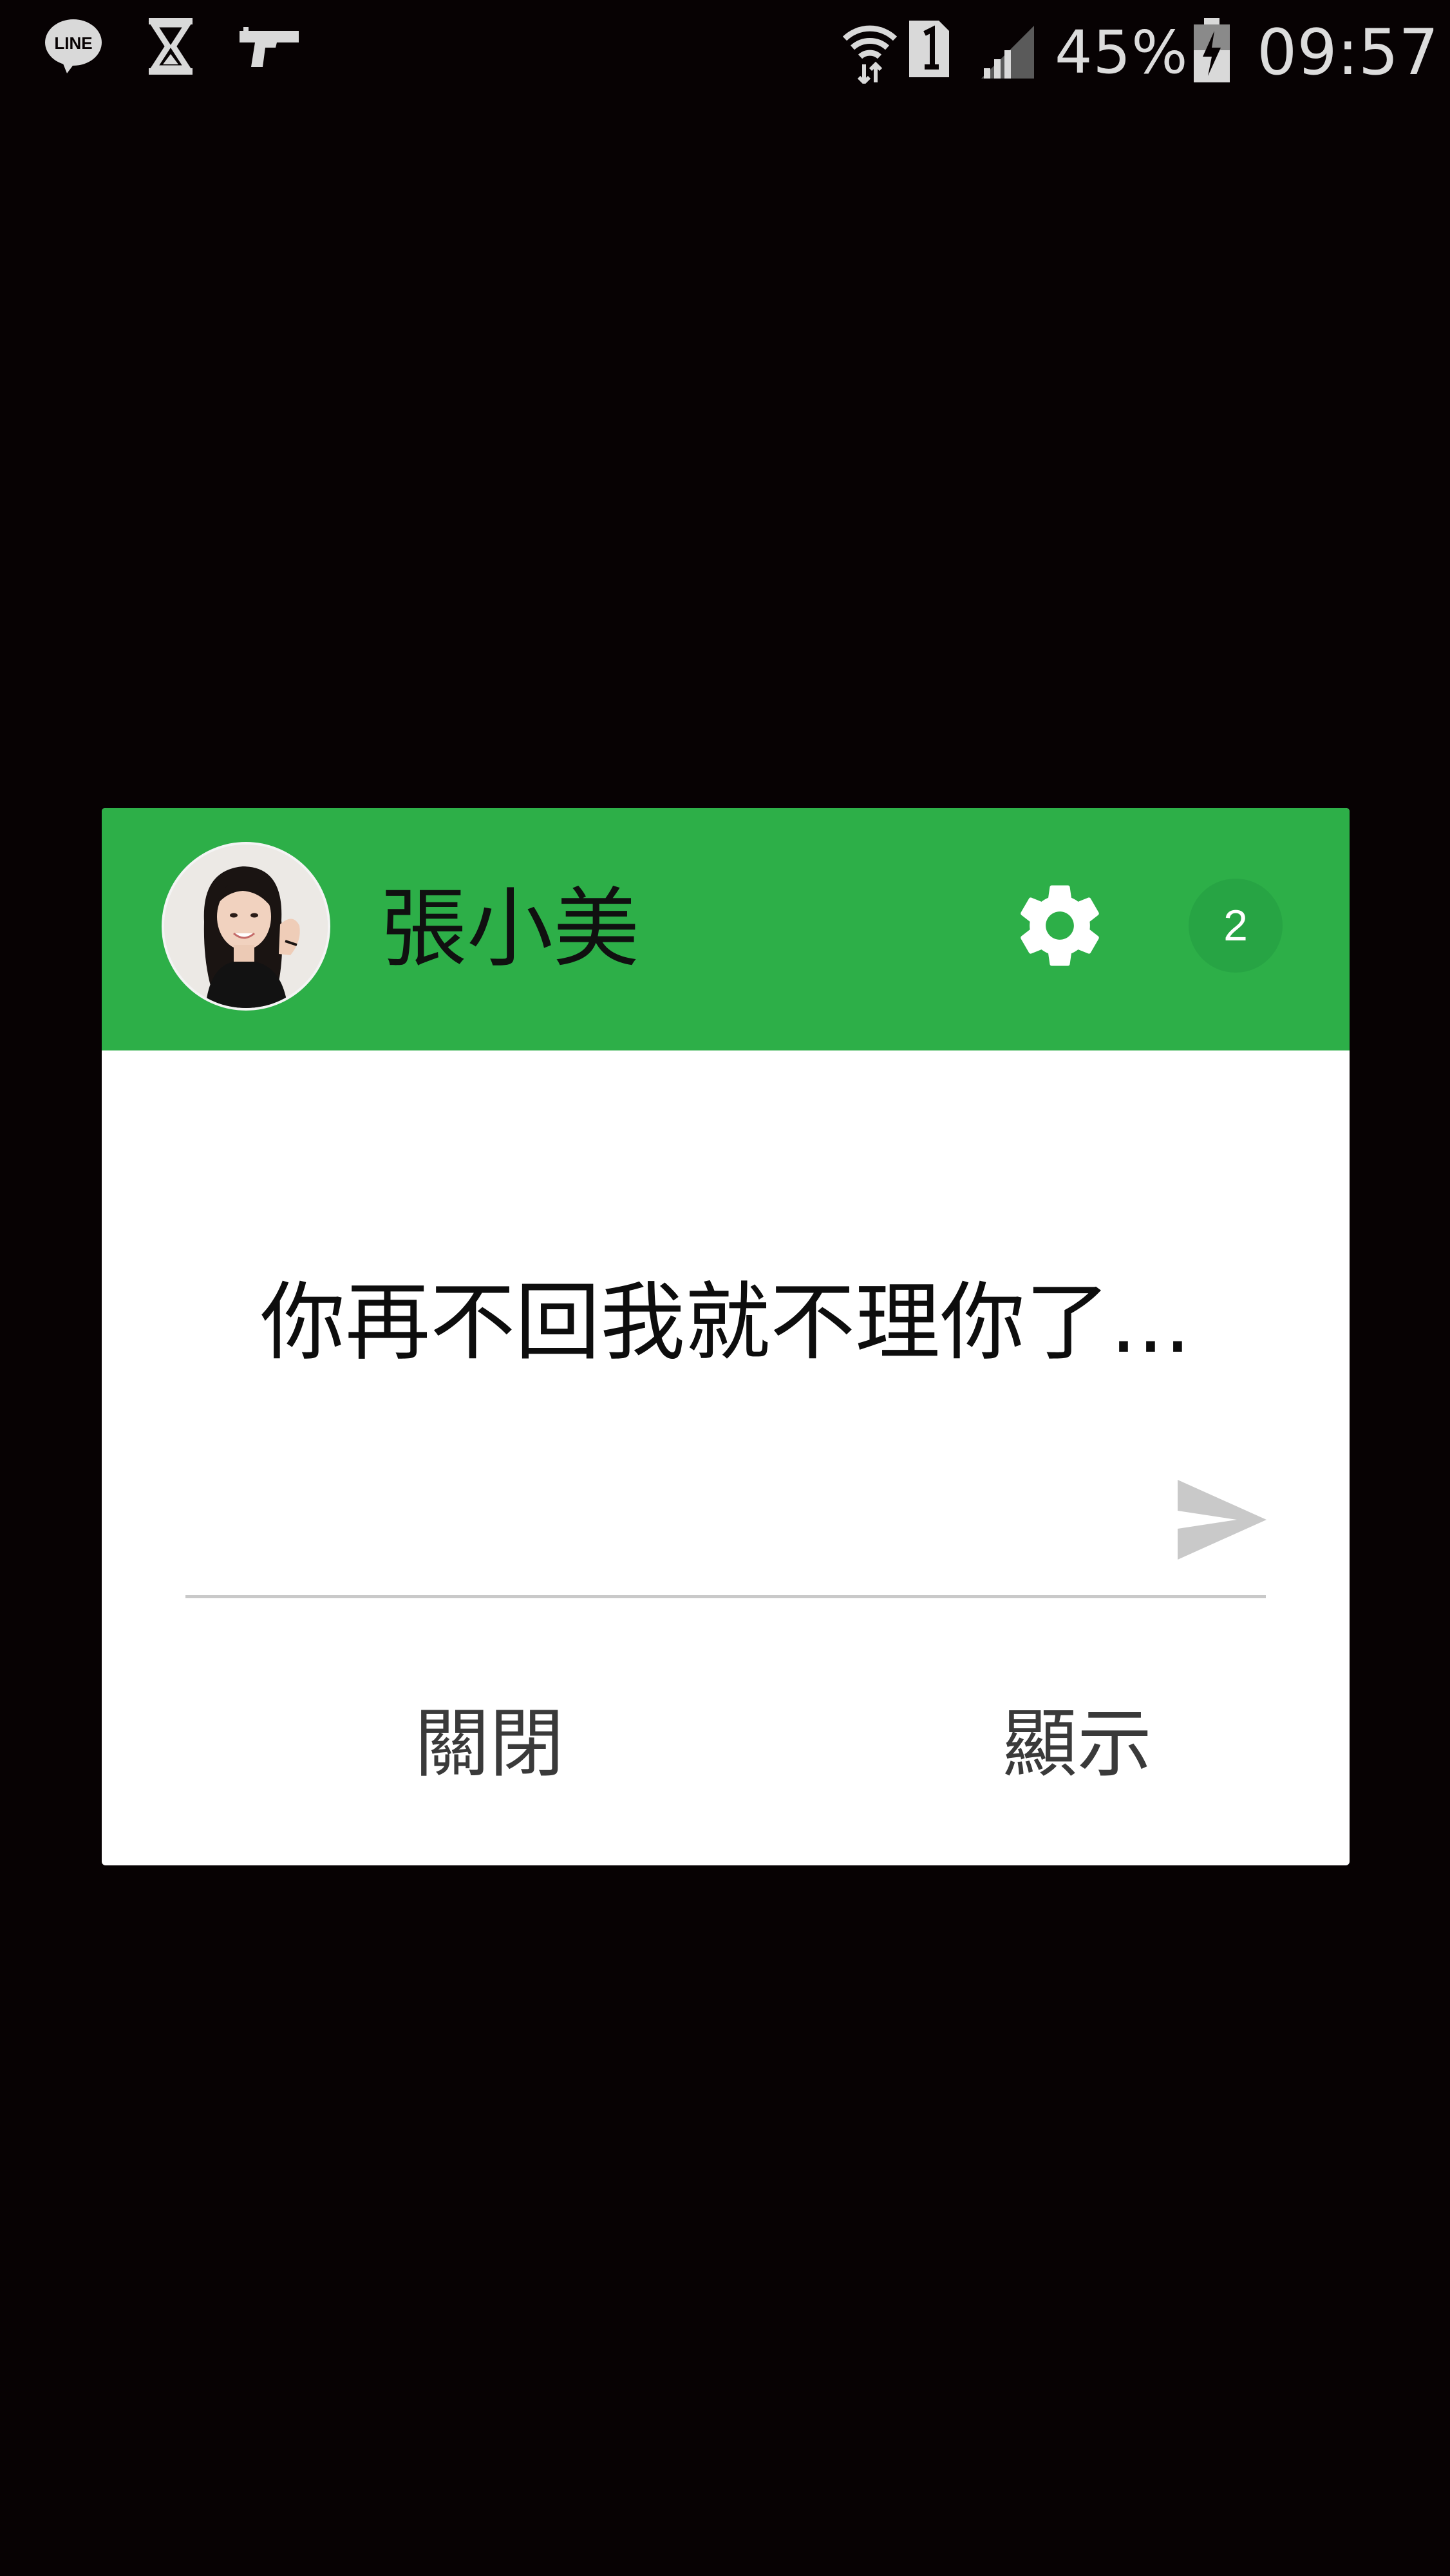 The image size is (1450, 2576). Describe the element at coordinates (726, 929) in the screenshot. I see `dialog-header: 張小美 2` at that location.